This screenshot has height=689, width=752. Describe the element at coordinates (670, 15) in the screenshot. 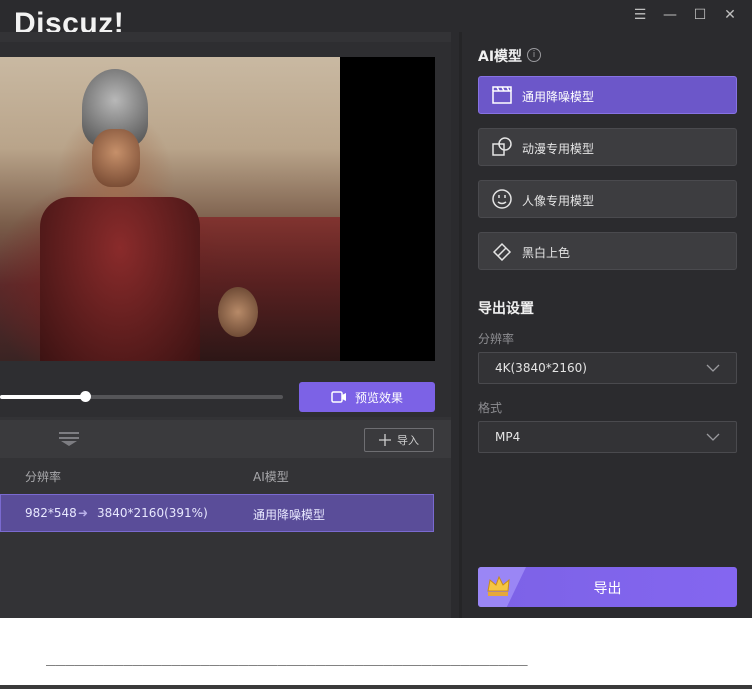

I see `minimize-button: —` at that location.